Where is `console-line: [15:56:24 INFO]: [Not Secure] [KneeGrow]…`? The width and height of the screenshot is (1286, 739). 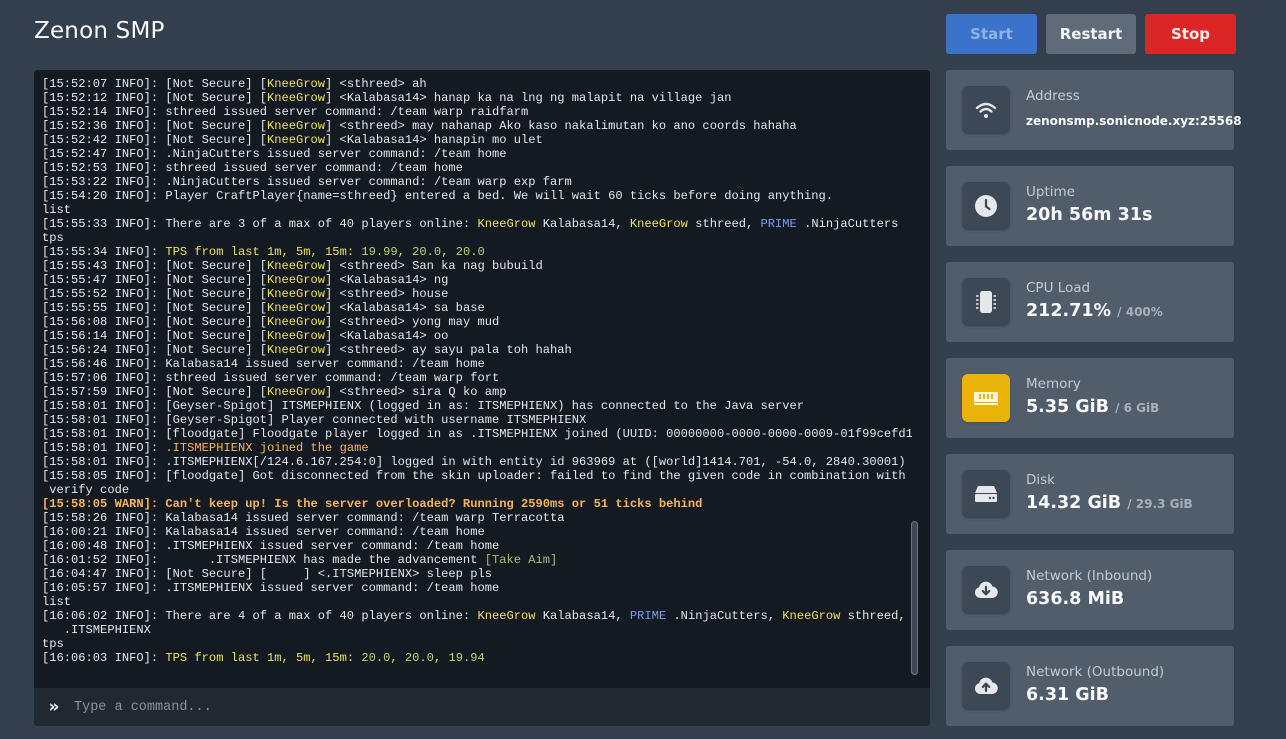
console-line: [15:56:24 INFO]: [Not Secure] [KneeGrow]… is located at coordinates (477, 350).